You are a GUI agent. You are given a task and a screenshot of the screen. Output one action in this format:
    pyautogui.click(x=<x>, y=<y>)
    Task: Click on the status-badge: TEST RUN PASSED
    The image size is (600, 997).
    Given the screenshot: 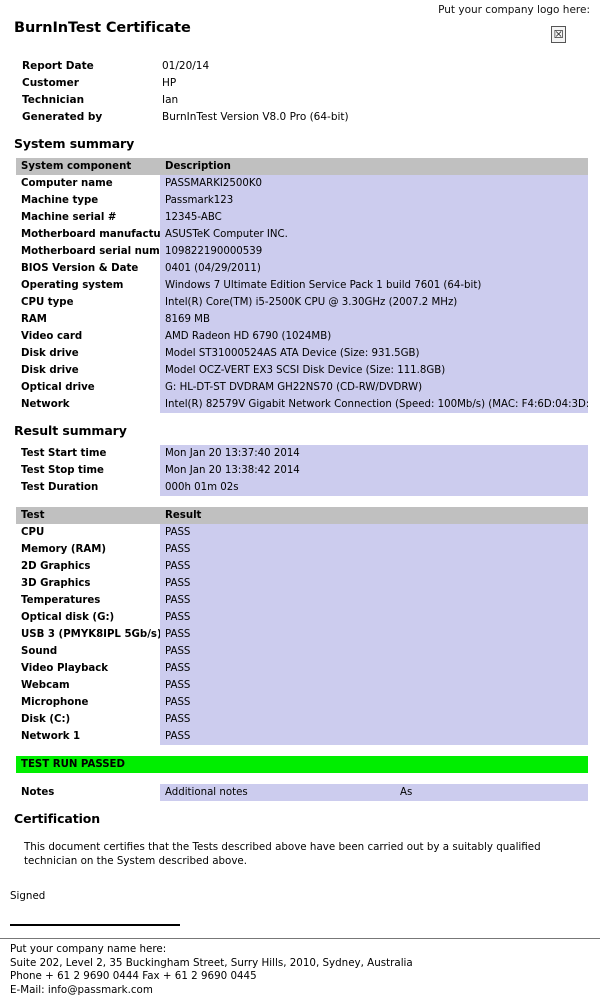 What is the action you would take?
    pyautogui.click(x=302, y=764)
    